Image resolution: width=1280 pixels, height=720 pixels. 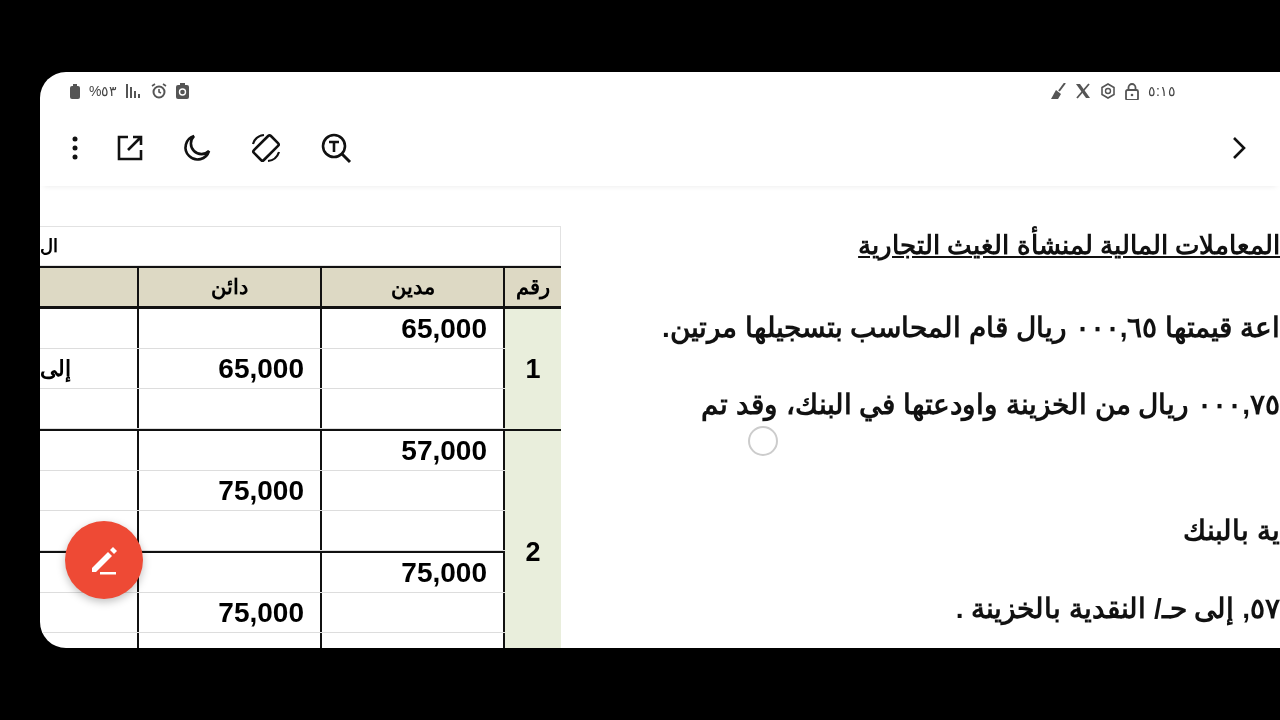 What do you see at coordinates (230, 368) in the screenshot?
I see `table-cell: 65,000` at bounding box center [230, 368].